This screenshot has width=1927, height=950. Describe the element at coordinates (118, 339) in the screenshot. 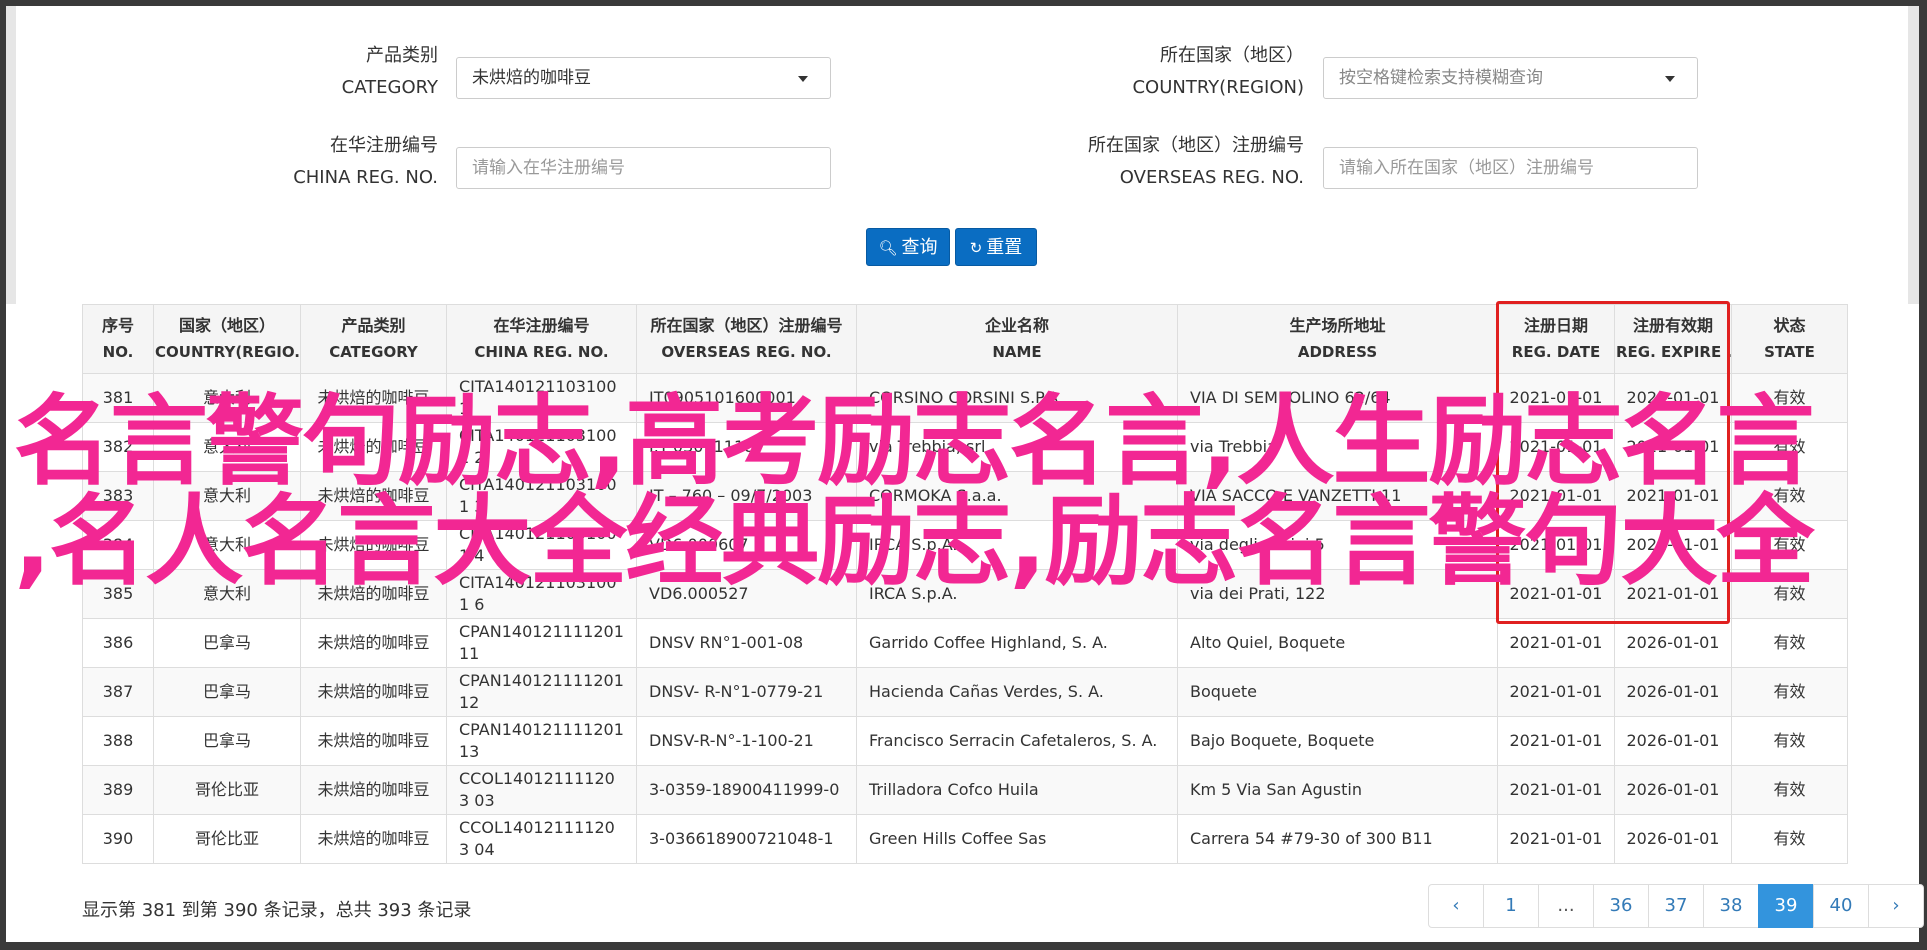

I see `column-header-no: 序号 NO.` at that location.